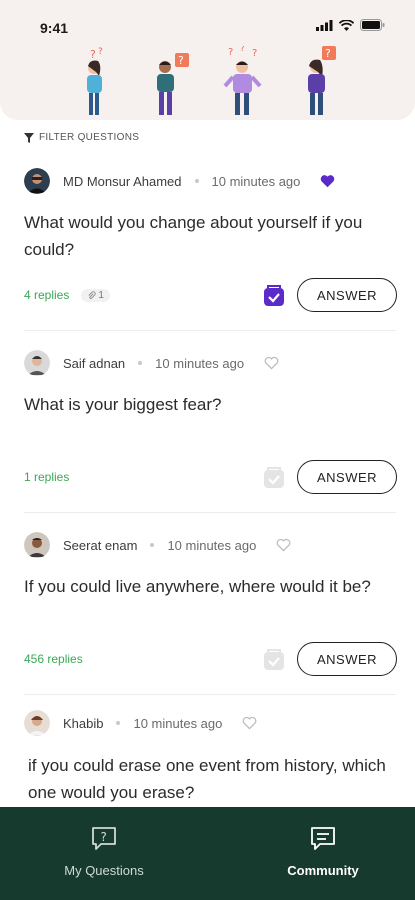 This screenshot has height=900, width=415. I want to click on wifi-icon, so click(346, 25).